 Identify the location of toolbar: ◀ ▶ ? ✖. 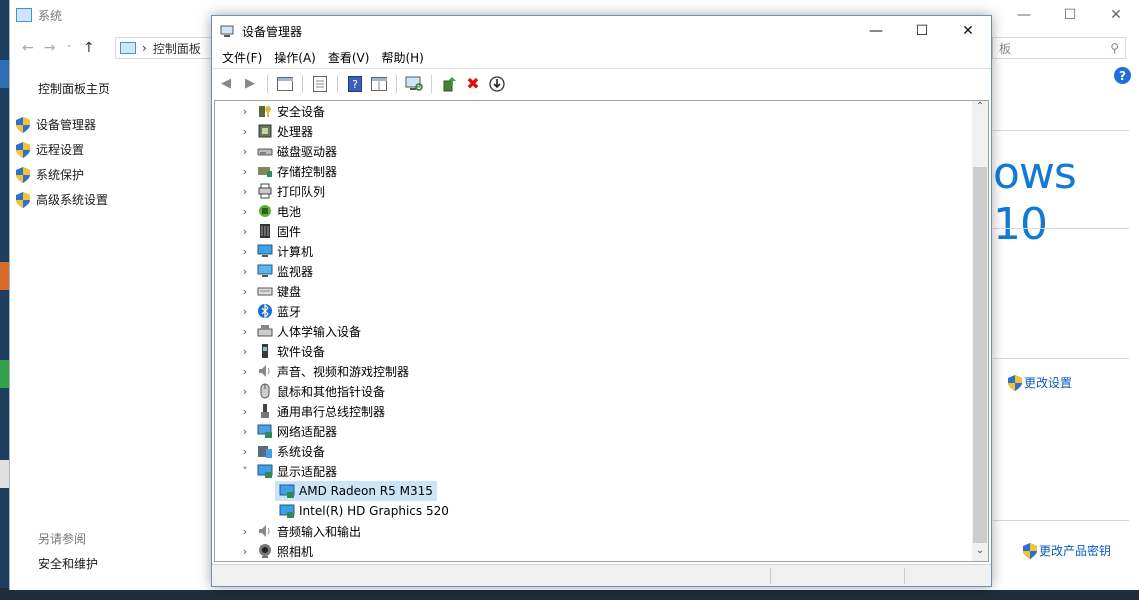
(601, 83).